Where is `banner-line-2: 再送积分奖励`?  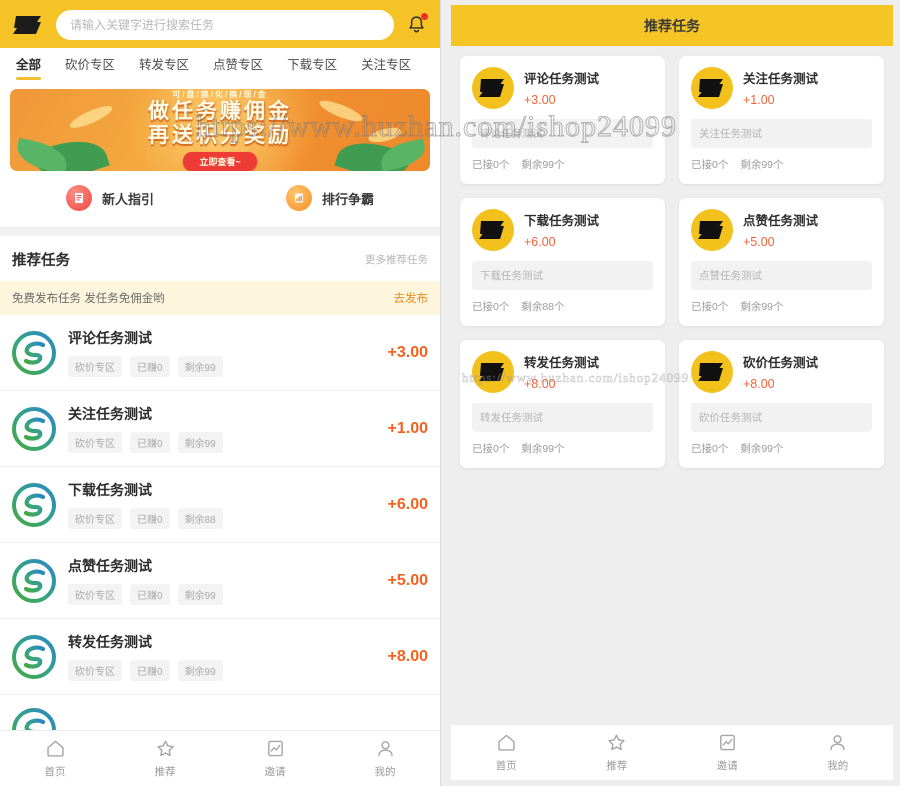
banner-line-2: 再送积分奖励 is located at coordinates (220, 135).